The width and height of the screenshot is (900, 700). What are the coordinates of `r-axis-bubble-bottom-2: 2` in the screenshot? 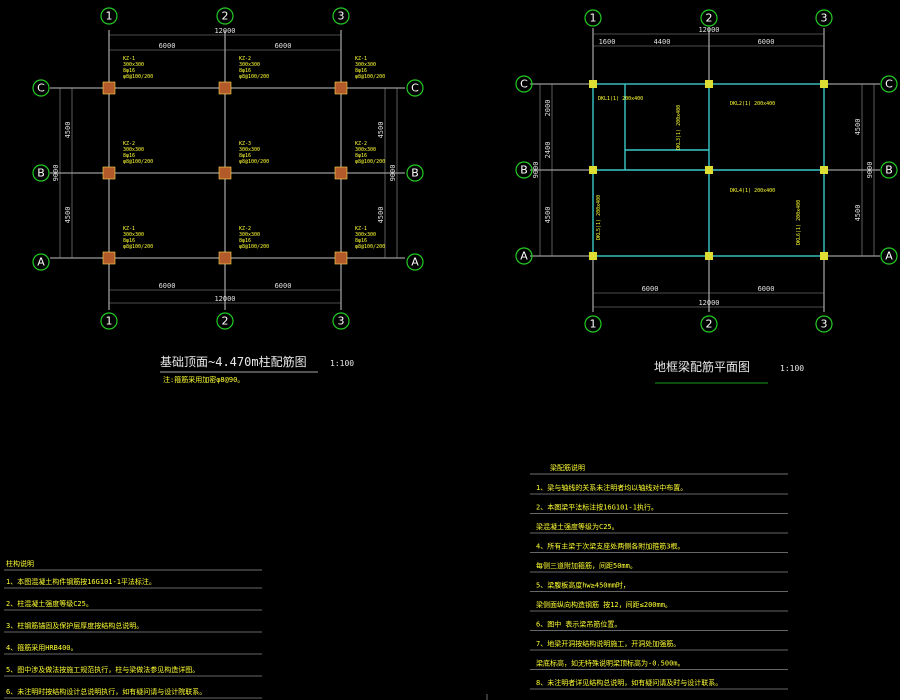 It's located at (709, 324).